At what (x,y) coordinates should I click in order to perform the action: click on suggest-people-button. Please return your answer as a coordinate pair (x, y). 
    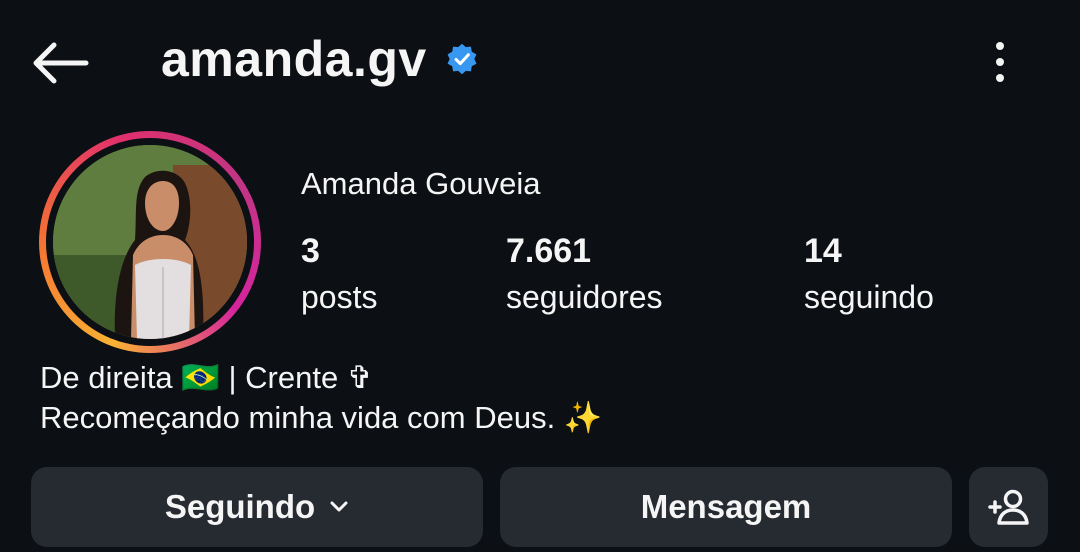
    Looking at the image, I should click on (1008, 507).